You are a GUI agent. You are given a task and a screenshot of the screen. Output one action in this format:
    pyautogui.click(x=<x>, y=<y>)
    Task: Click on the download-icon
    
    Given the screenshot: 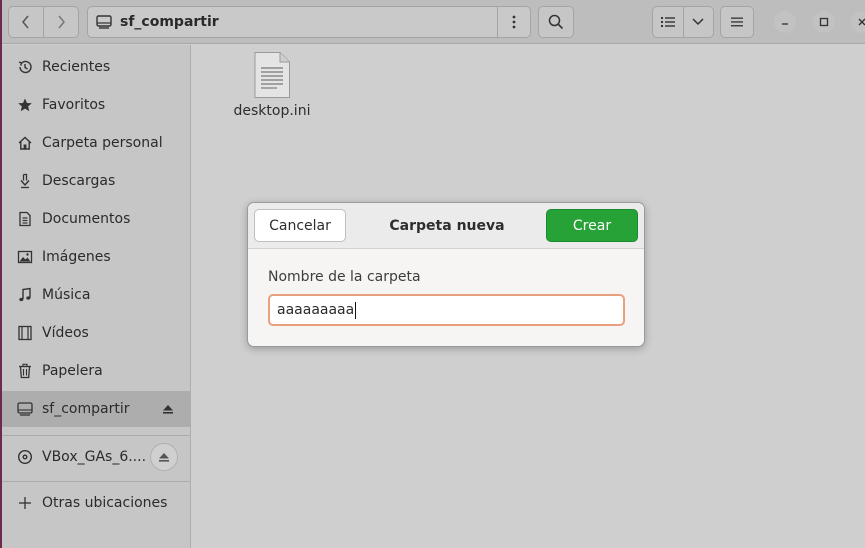 What is the action you would take?
    pyautogui.click(x=25, y=181)
    